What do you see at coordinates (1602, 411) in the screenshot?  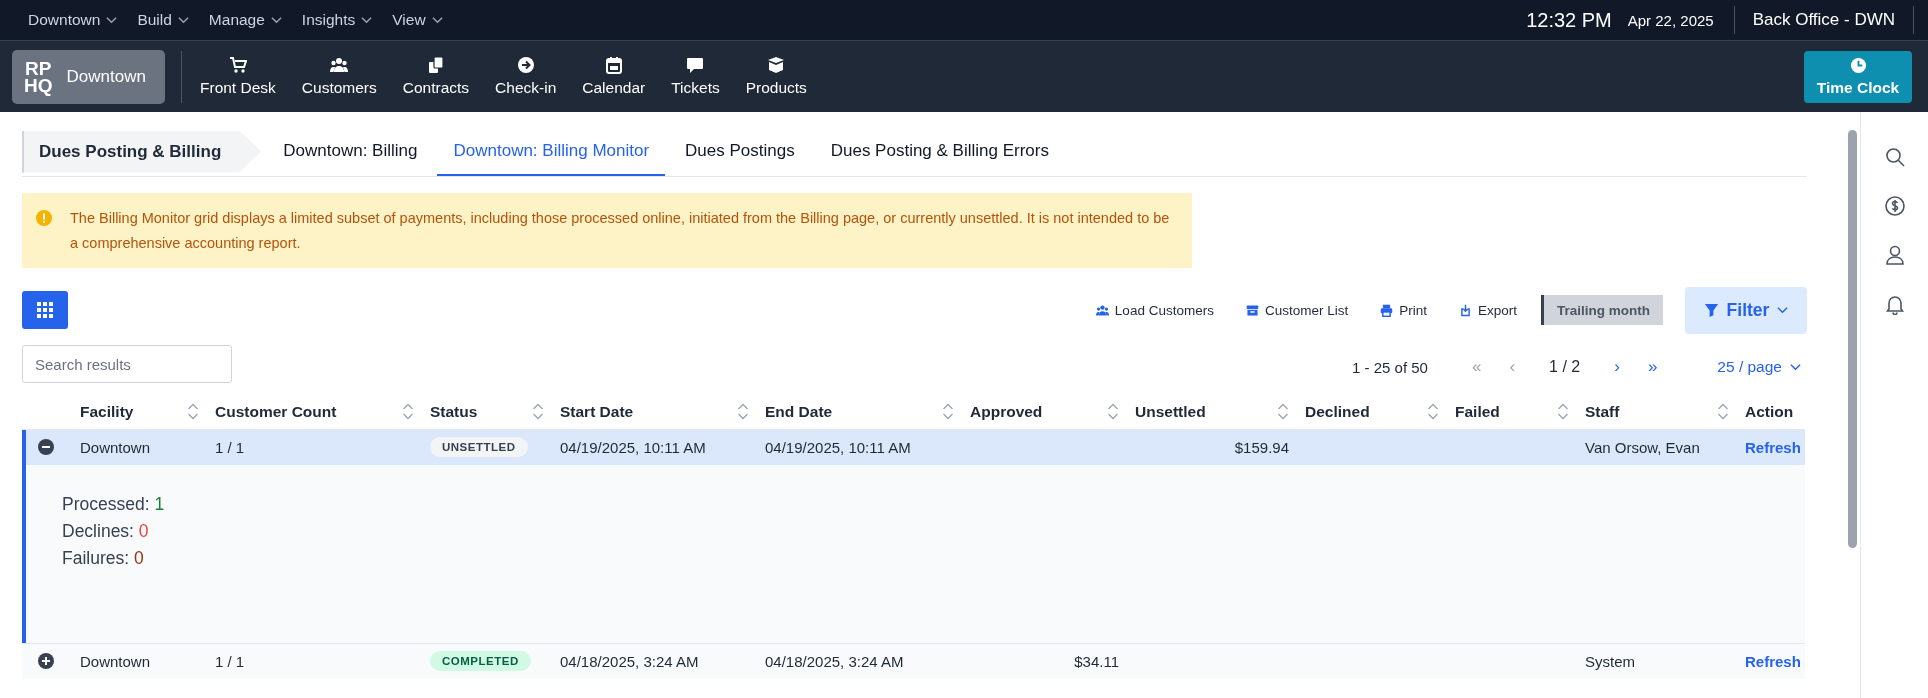 I see `column-header: Staff` at bounding box center [1602, 411].